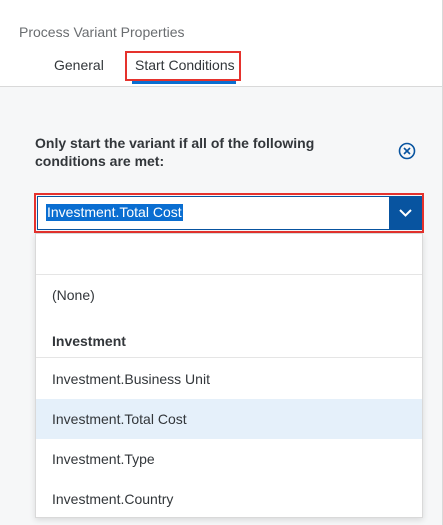  What do you see at coordinates (229, 459) in the screenshot?
I see `dropdown-item-type: Investment.Type` at bounding box center [229, 459].